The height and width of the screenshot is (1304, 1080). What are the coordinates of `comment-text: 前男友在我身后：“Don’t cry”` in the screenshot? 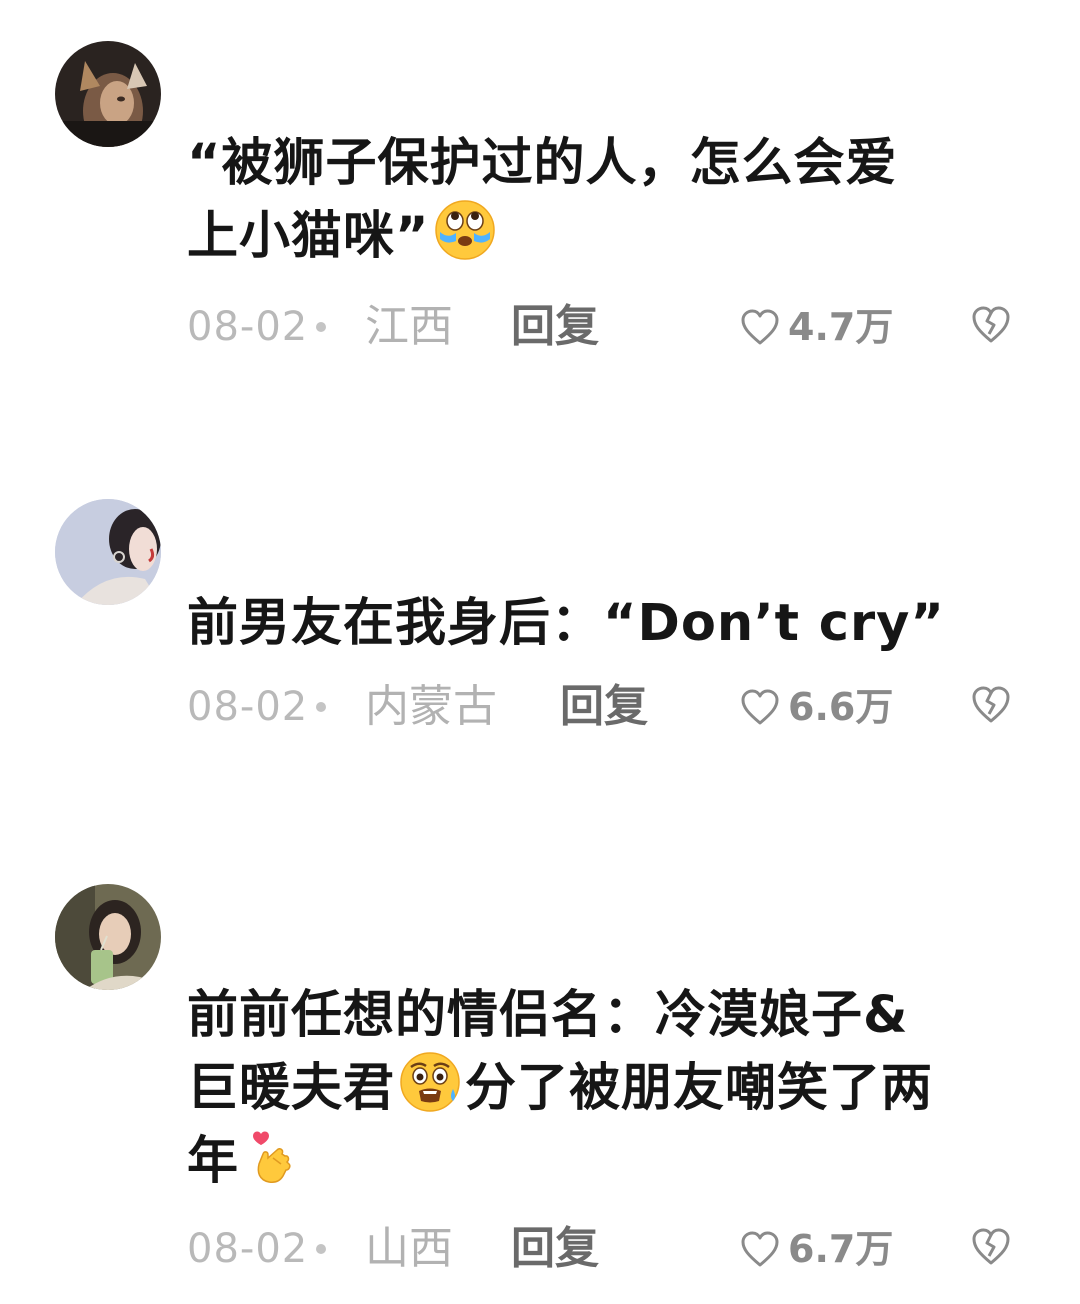 It's located at (617, 623).